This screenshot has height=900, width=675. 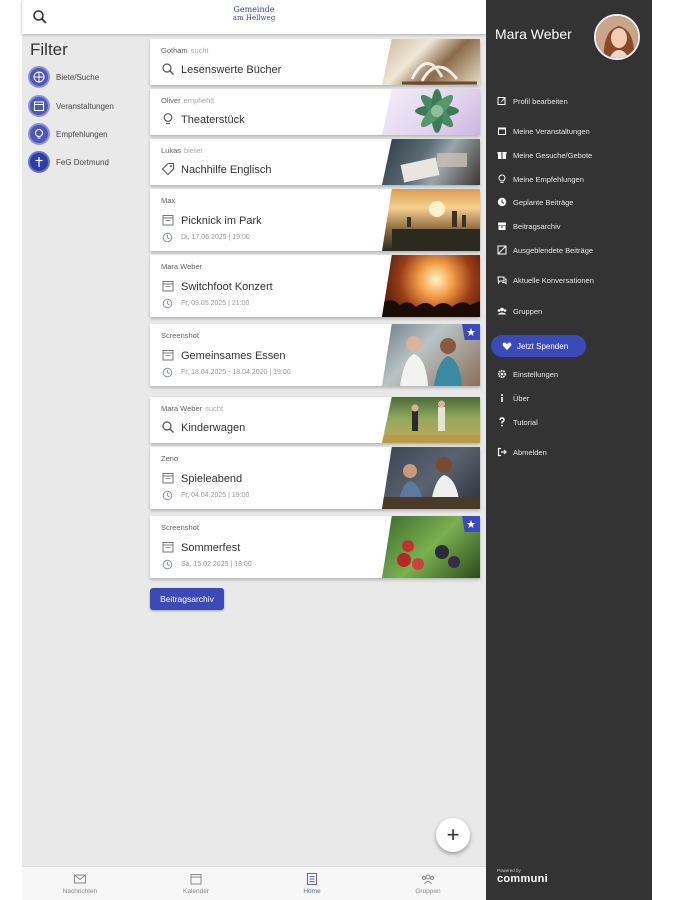 What do you see at coordinates (187, 599) in the screenshot?
I see `archive-button: Beitragsarchiv` at bounding box center [187, 599].